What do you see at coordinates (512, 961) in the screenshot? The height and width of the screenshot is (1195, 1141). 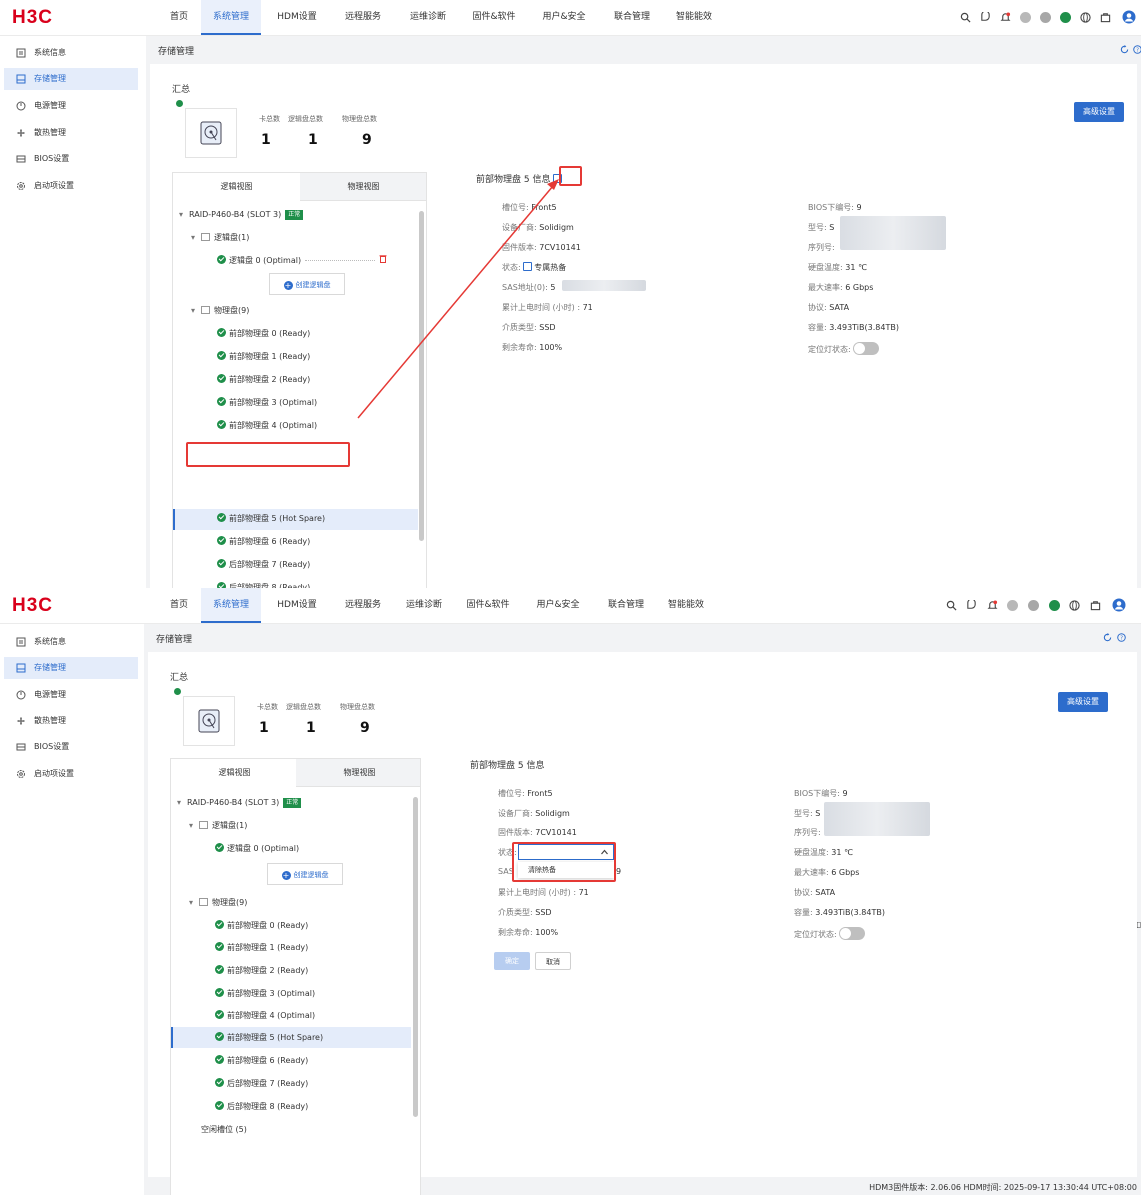 I see `confirm-button: 确定` at bounding box center [512, 961].